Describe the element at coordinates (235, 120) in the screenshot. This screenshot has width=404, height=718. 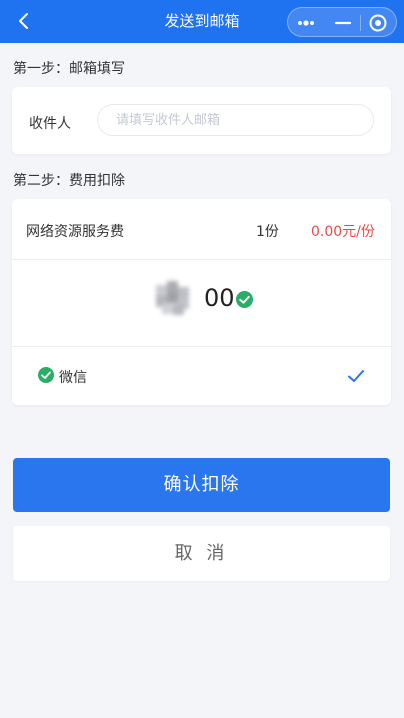
I see `recipient-email-input` at that location.